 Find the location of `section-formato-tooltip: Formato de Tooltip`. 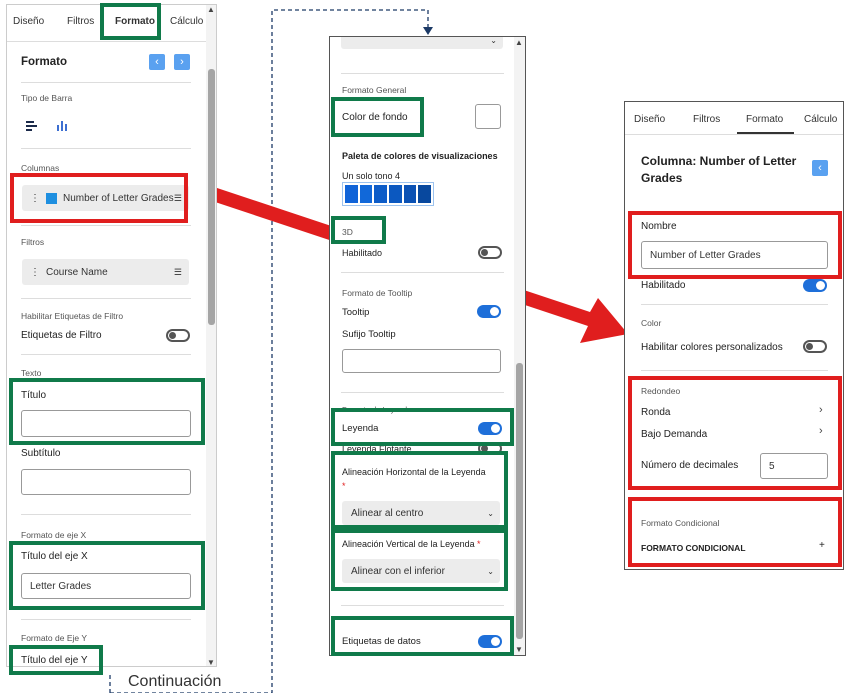

section-formato-tooltip: Formato de Tooltip is located at coordinates (377, 293).